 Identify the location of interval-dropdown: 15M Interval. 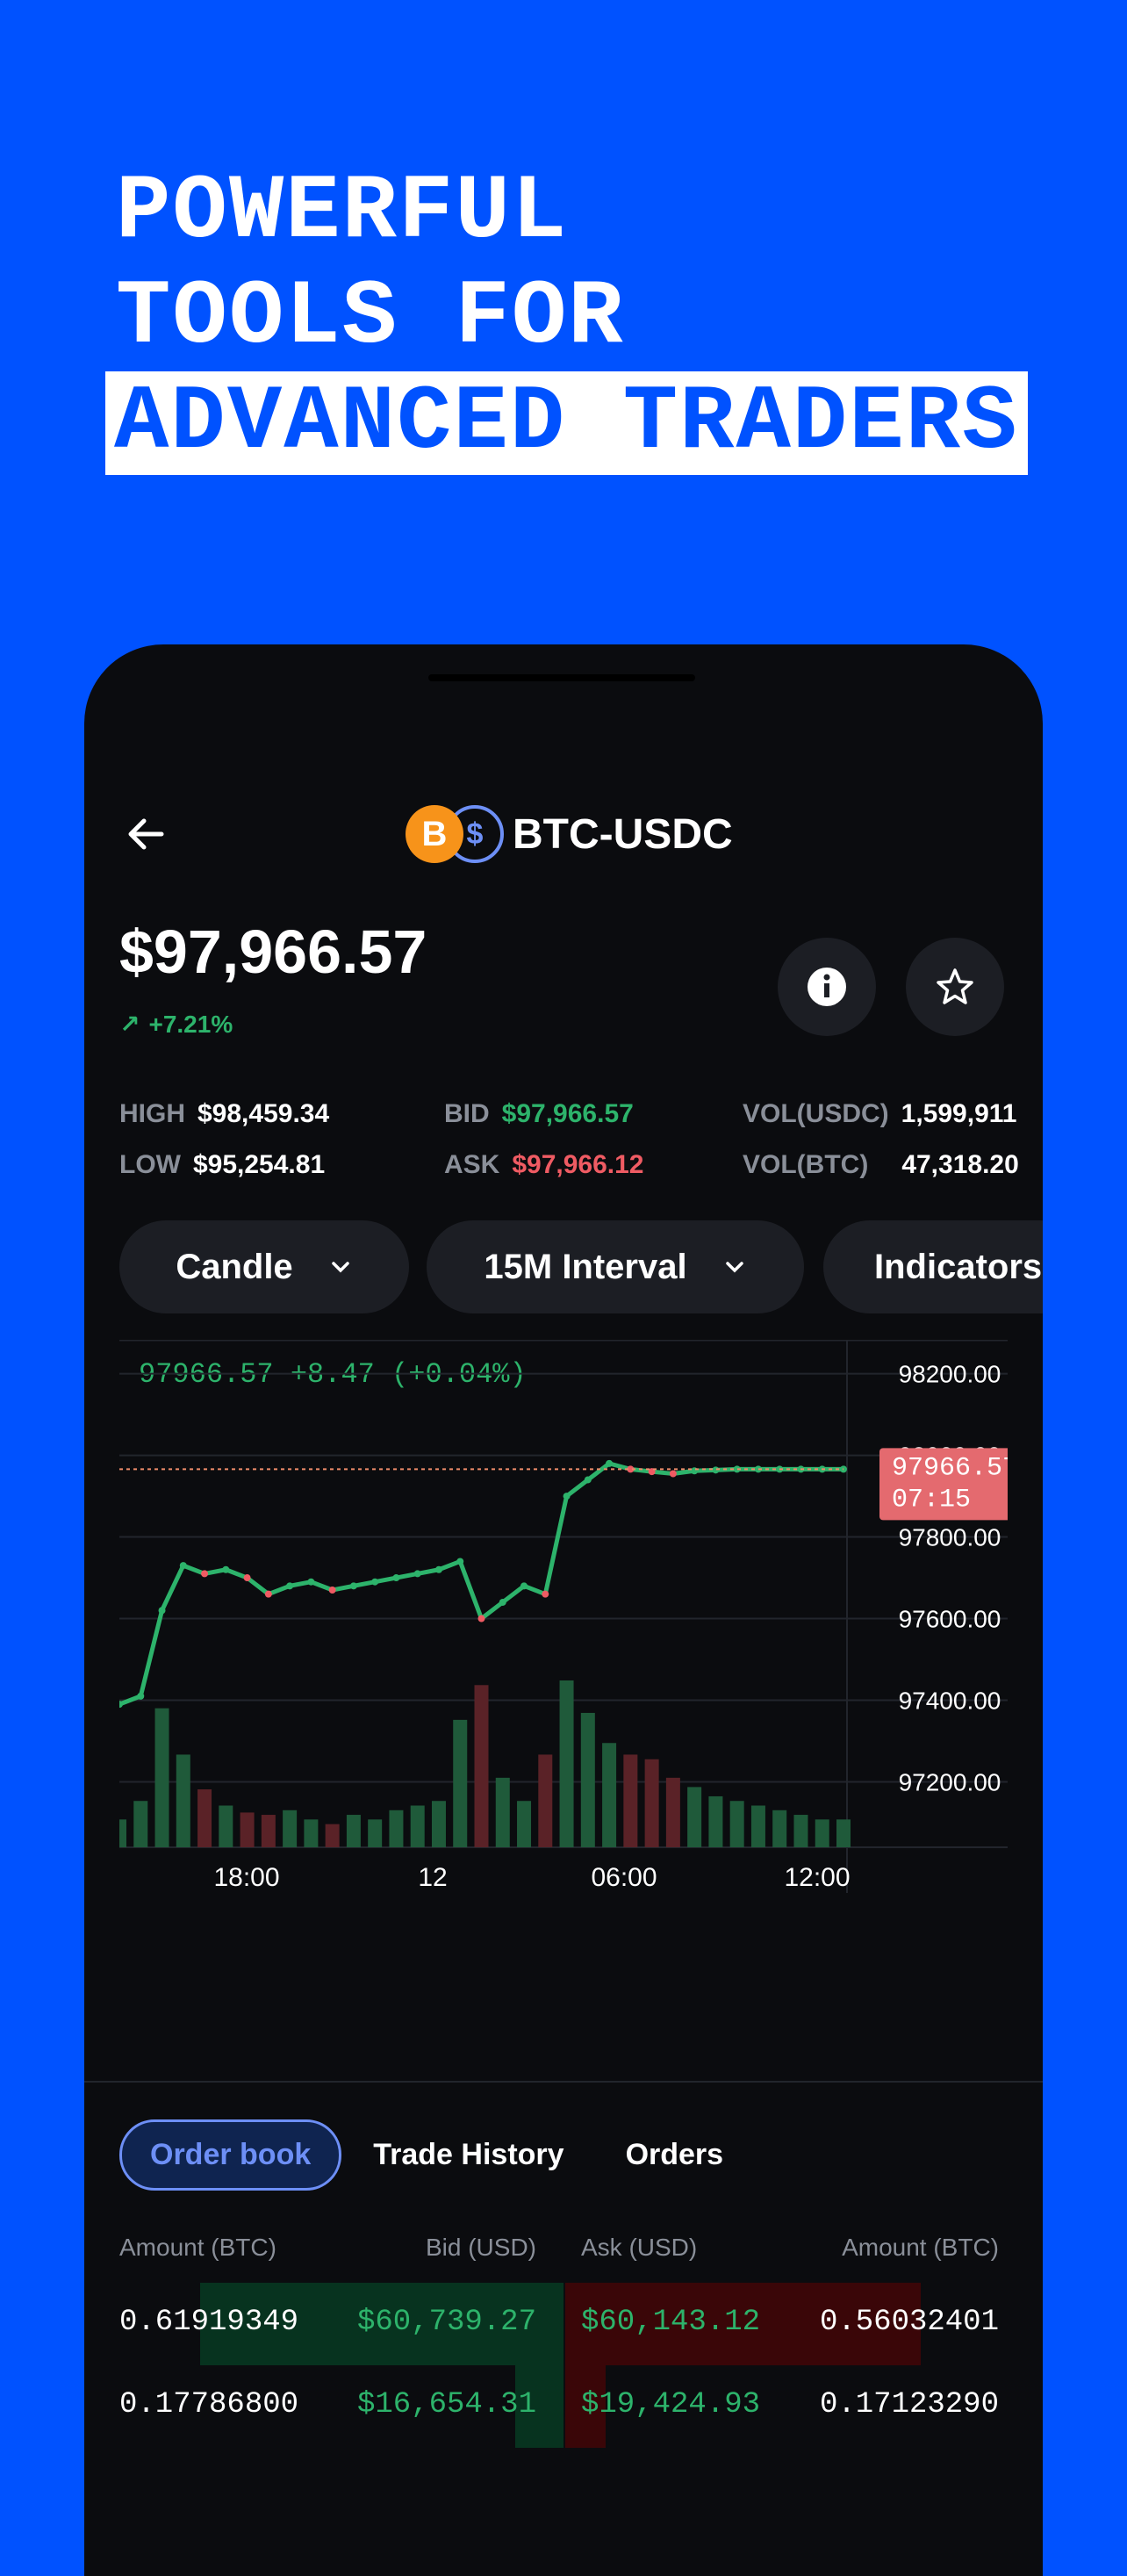
(615, 1266).